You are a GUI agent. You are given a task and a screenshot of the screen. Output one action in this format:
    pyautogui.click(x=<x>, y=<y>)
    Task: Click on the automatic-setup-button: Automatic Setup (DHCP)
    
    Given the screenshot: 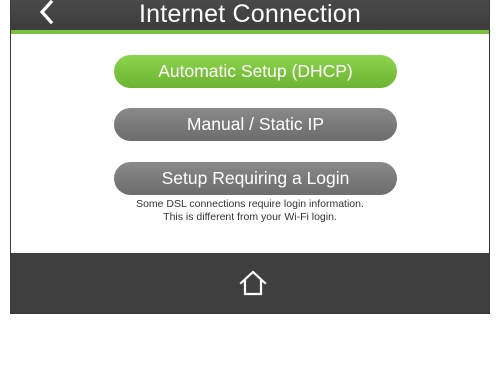 What is the action you would take?
    pyautogui.click(x=255, y=71)
    